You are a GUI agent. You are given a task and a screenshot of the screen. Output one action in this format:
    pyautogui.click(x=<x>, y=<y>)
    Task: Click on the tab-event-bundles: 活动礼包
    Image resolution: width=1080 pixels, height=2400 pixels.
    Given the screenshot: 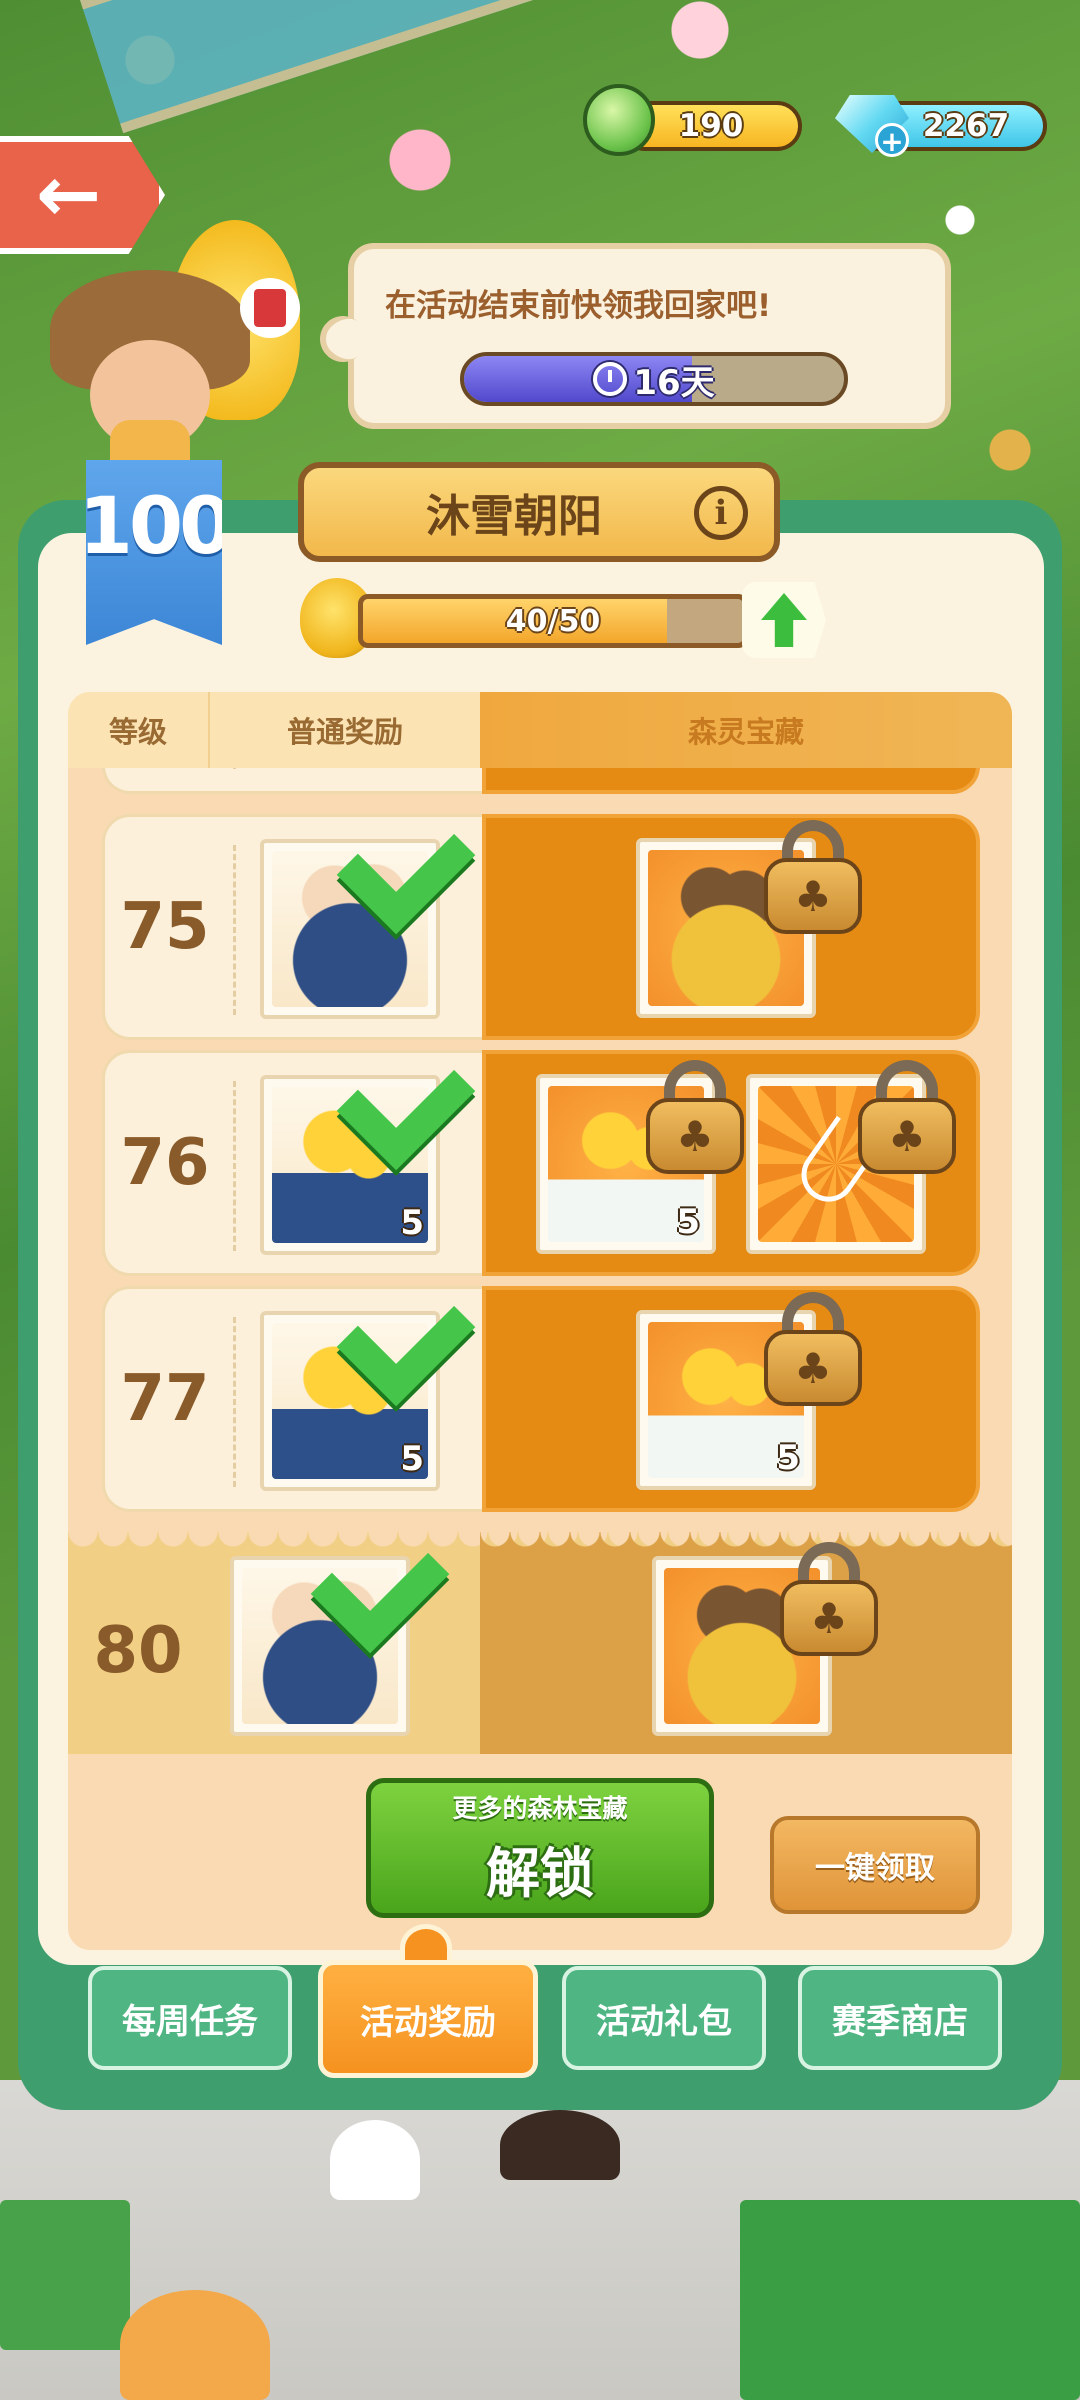 What is the action you would take?
    pyautogui.click(x=664, y=2018)
    